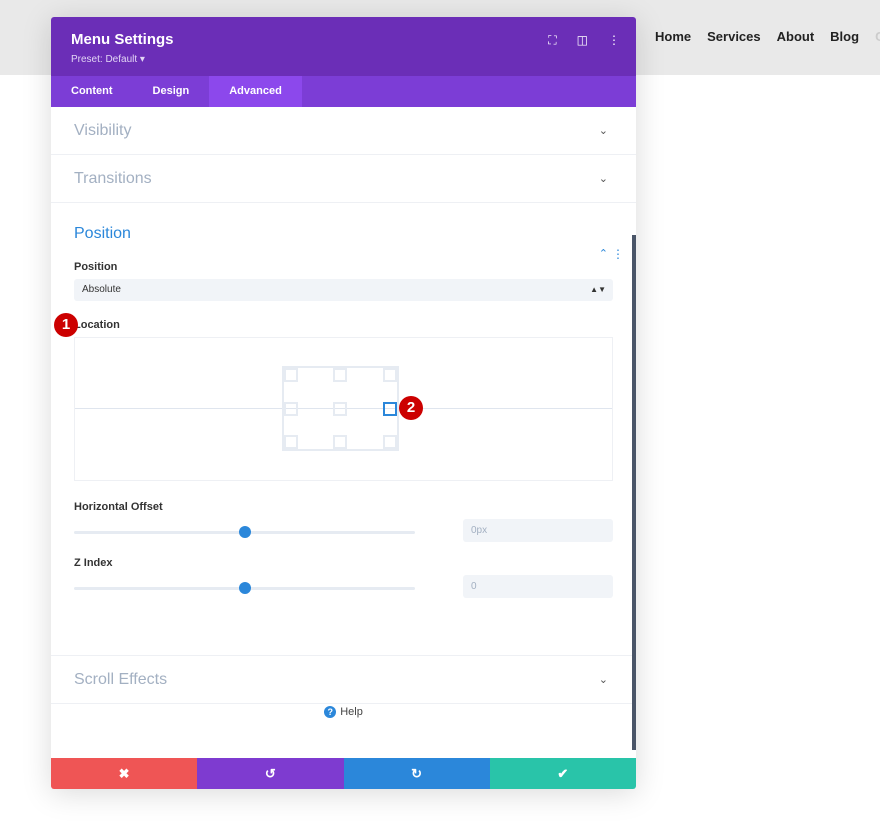  What do you see at coordinates (66, 325) in the screenshot?
I see `annotation-badge-1: 1` at bounding box center [66, 325].